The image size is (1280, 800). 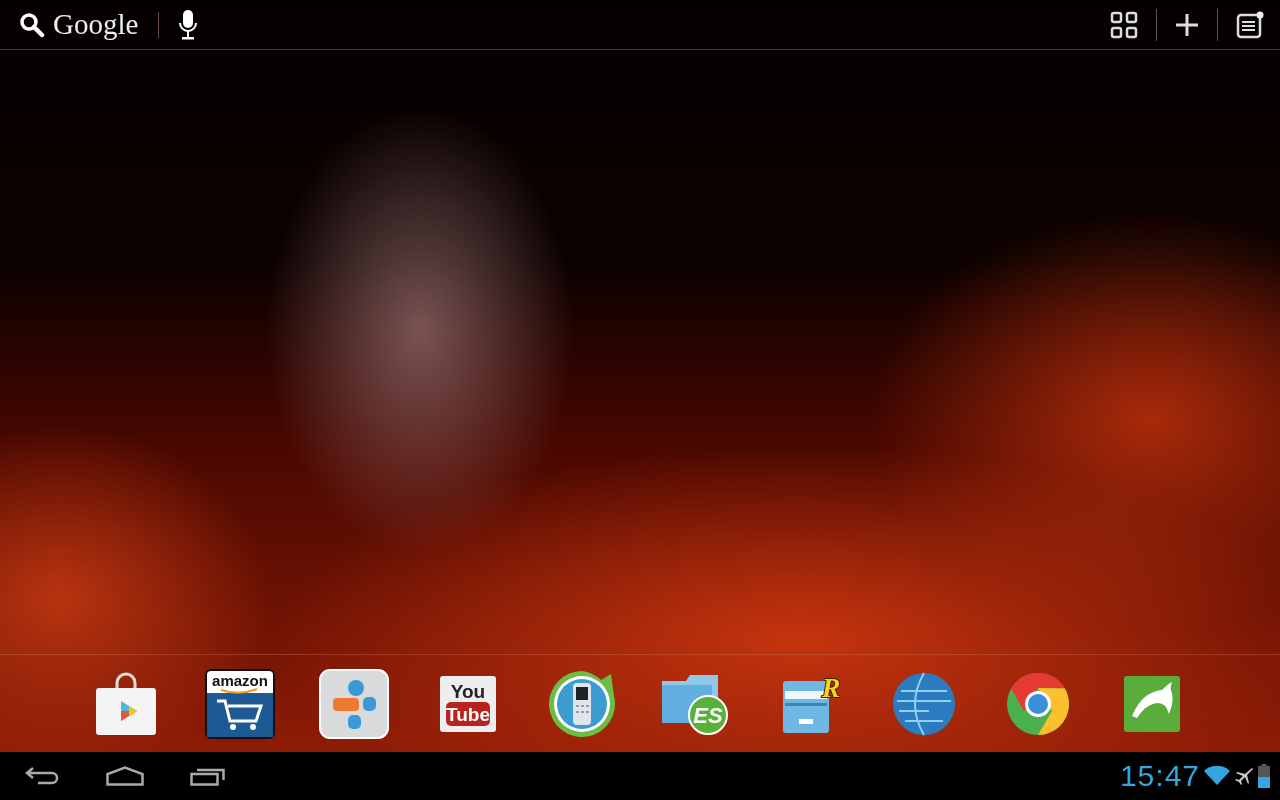 What do you see at coordinates (354, 703) in the screenshot?
I see `tunein-icon` at bounding box center [354, 703].